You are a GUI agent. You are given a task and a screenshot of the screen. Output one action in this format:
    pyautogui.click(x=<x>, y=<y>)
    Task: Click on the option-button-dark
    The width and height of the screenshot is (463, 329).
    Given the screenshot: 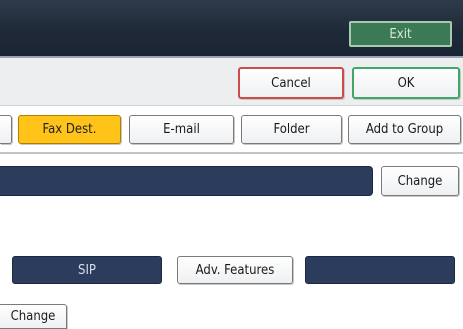 What is the action you would take?
    pyautogui.click(x=380, y=270)
    